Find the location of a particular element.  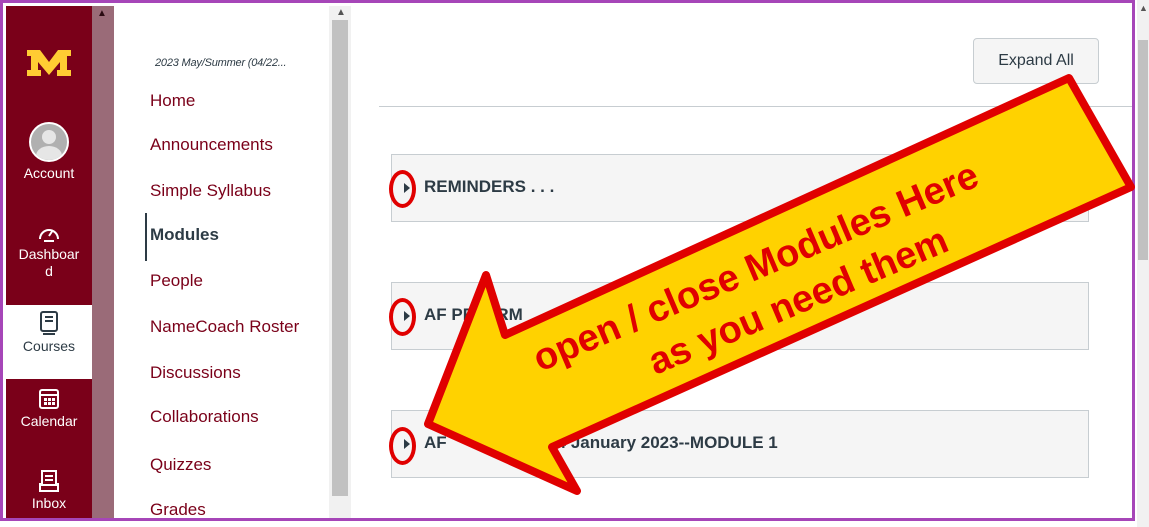

nav-dashboard: Dashboar d is located at coordinates (49, 251).